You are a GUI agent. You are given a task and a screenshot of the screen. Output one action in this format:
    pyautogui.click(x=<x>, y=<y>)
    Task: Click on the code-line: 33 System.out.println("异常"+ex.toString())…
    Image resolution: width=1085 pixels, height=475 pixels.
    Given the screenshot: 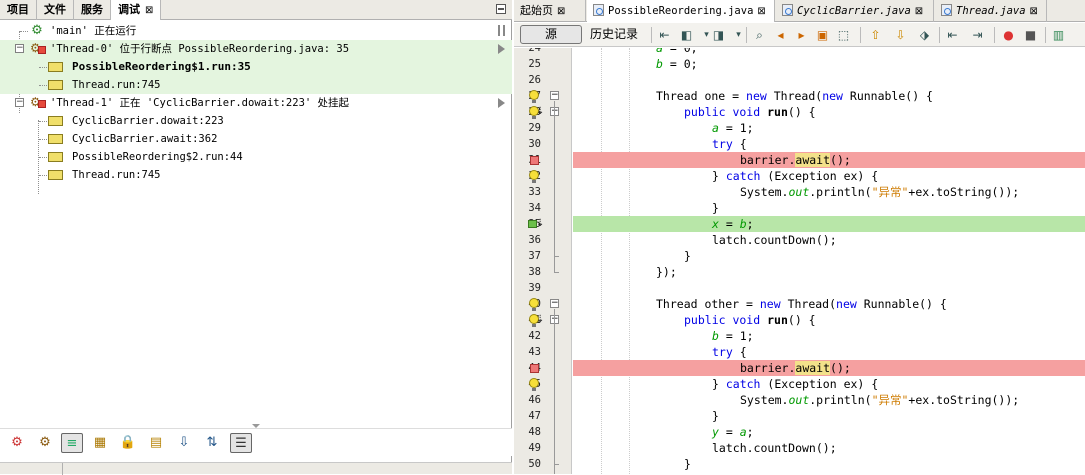 What is the action you would take?
    pyautogui.click(x=799, y=192)
    